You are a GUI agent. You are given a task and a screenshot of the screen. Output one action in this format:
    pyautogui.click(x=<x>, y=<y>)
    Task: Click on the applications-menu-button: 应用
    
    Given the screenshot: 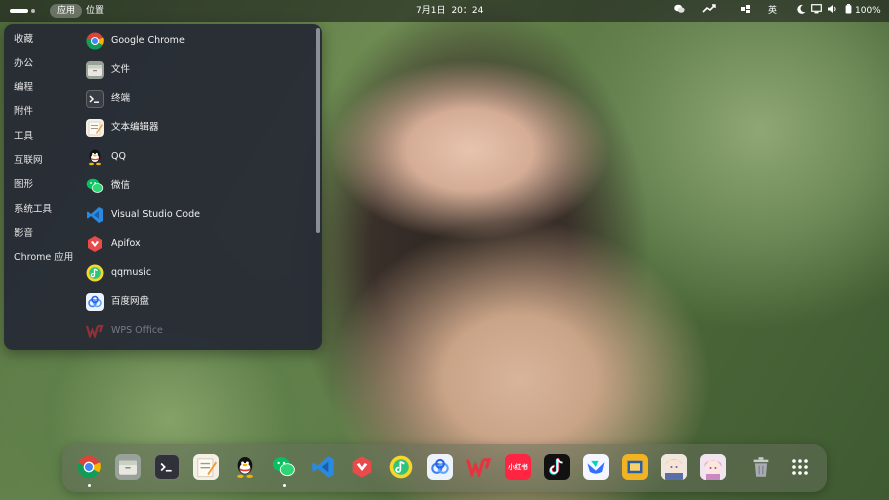 What is the action you would take?
    pyautogui.click(x=66, y=11)
    